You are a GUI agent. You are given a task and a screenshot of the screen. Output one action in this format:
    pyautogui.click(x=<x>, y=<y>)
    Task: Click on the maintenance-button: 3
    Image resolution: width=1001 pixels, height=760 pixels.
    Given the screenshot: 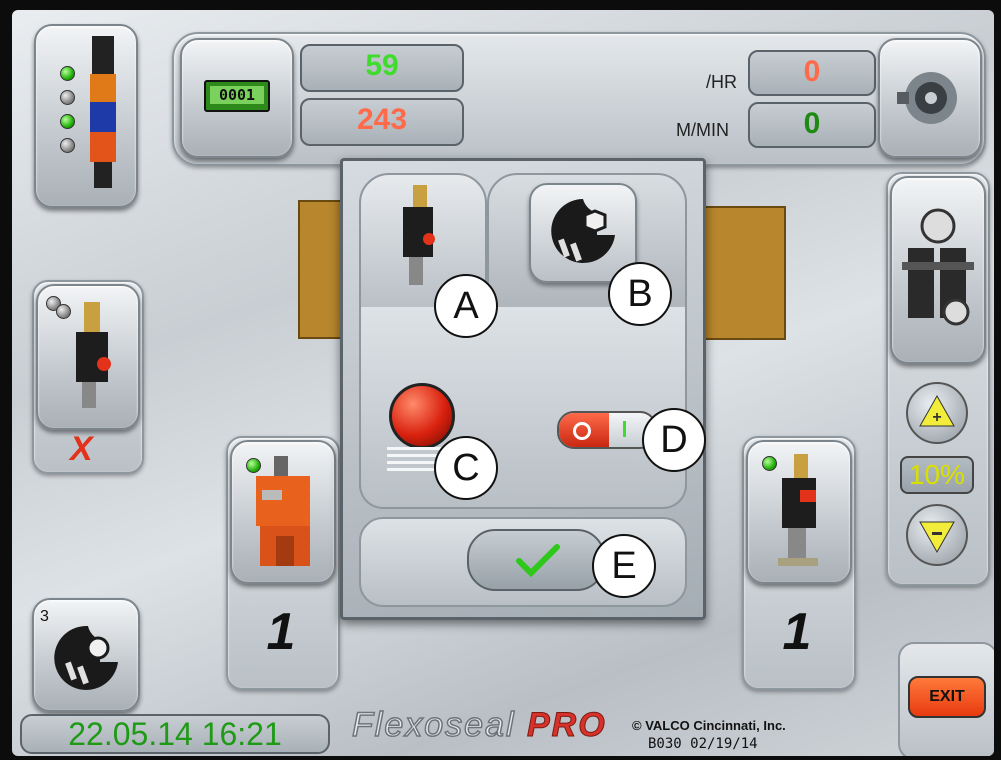 What is the action you would take?
    pyautogui.click(x=86, y=655)
    